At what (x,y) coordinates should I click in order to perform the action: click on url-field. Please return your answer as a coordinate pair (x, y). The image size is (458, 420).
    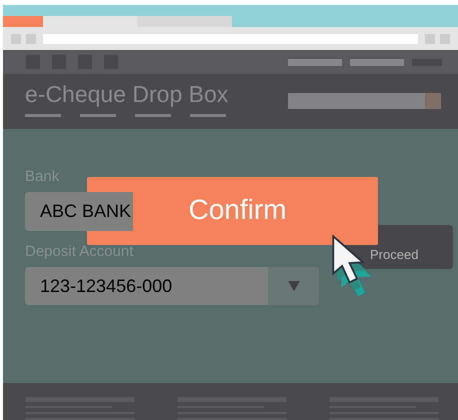
    Looking at the image, I should click on (230, 39).